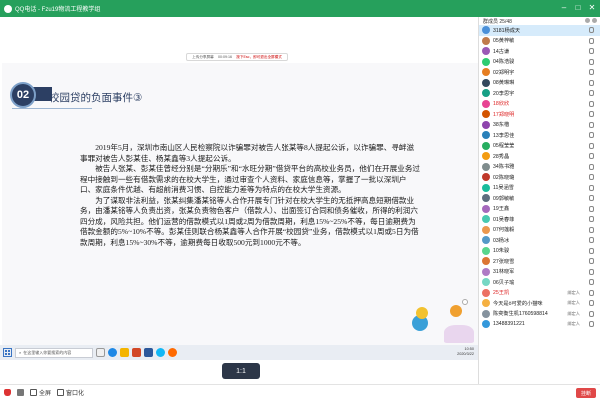 The width and height of the screenshot is (600, 400). What do you see at coordinates (504, 261) in the screenshot?
I see `member-name: 27张晓雪` at bounding box center [504, 261].